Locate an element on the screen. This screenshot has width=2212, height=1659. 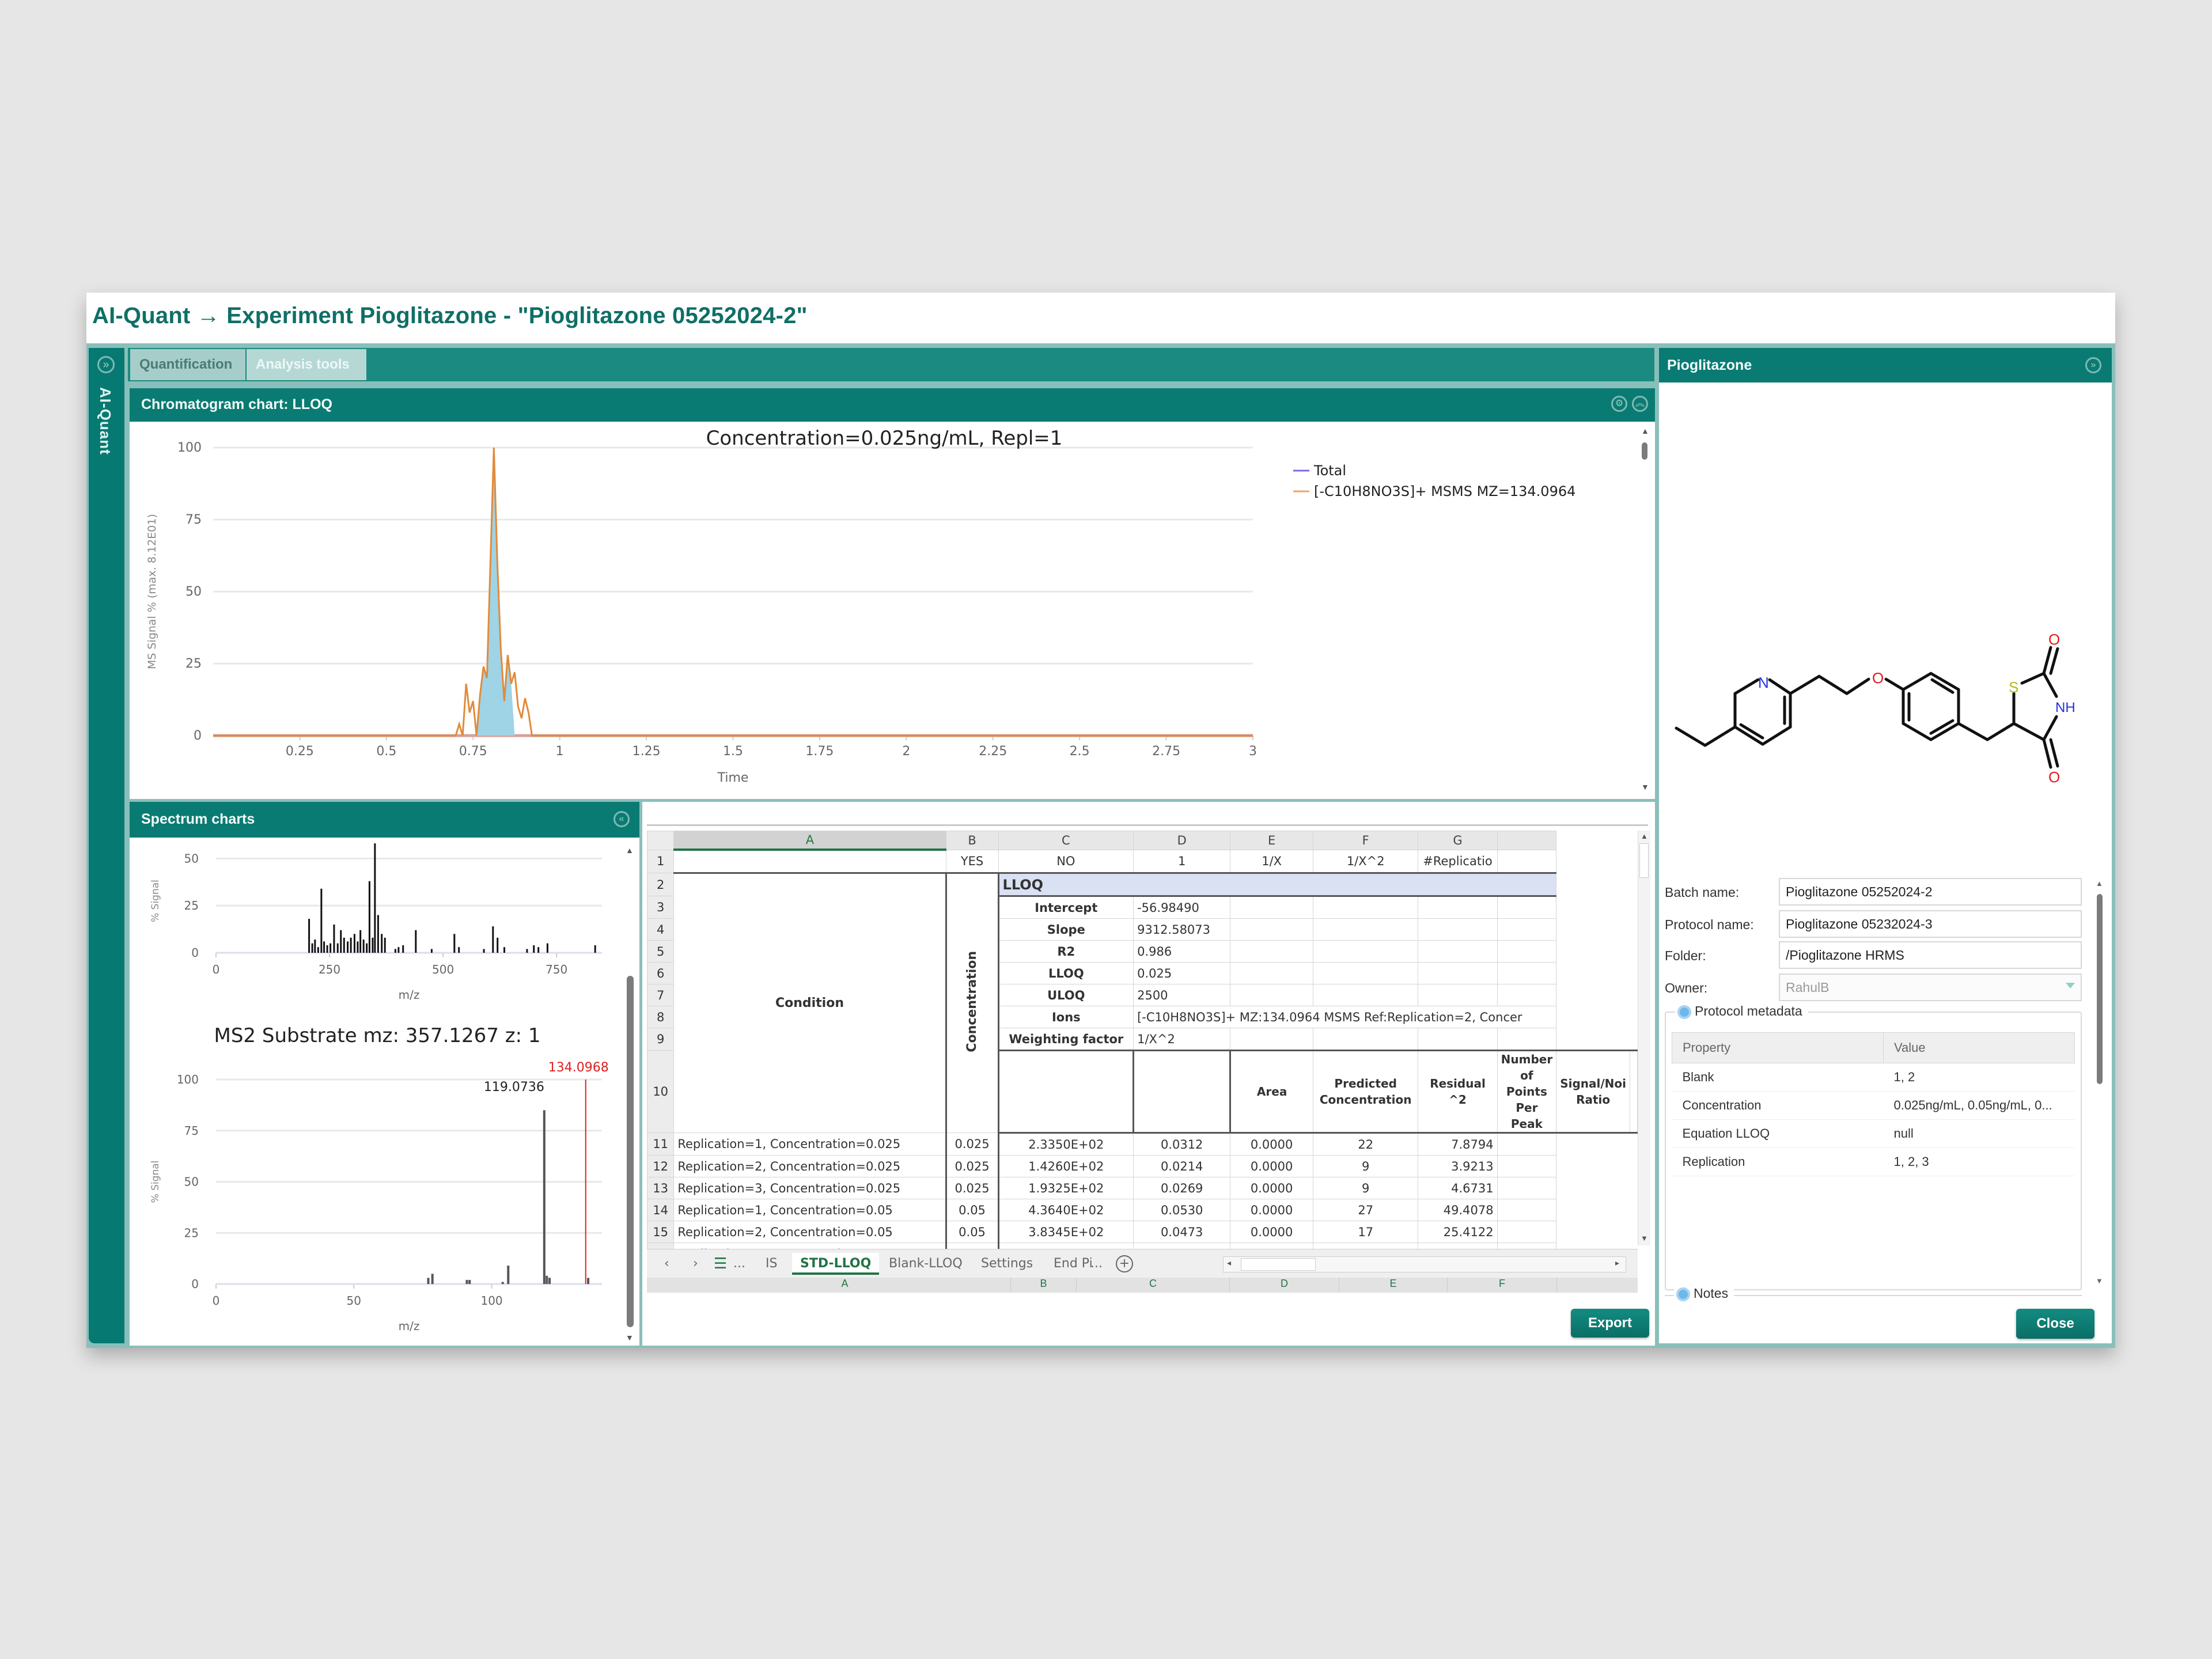
points-cell: 22 is located at coordinates (1365, 1144).